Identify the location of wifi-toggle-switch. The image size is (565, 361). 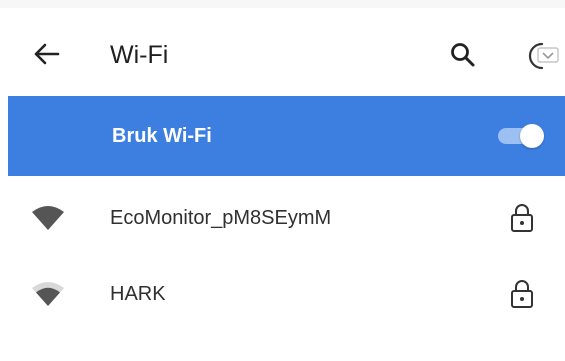
(522, 136).